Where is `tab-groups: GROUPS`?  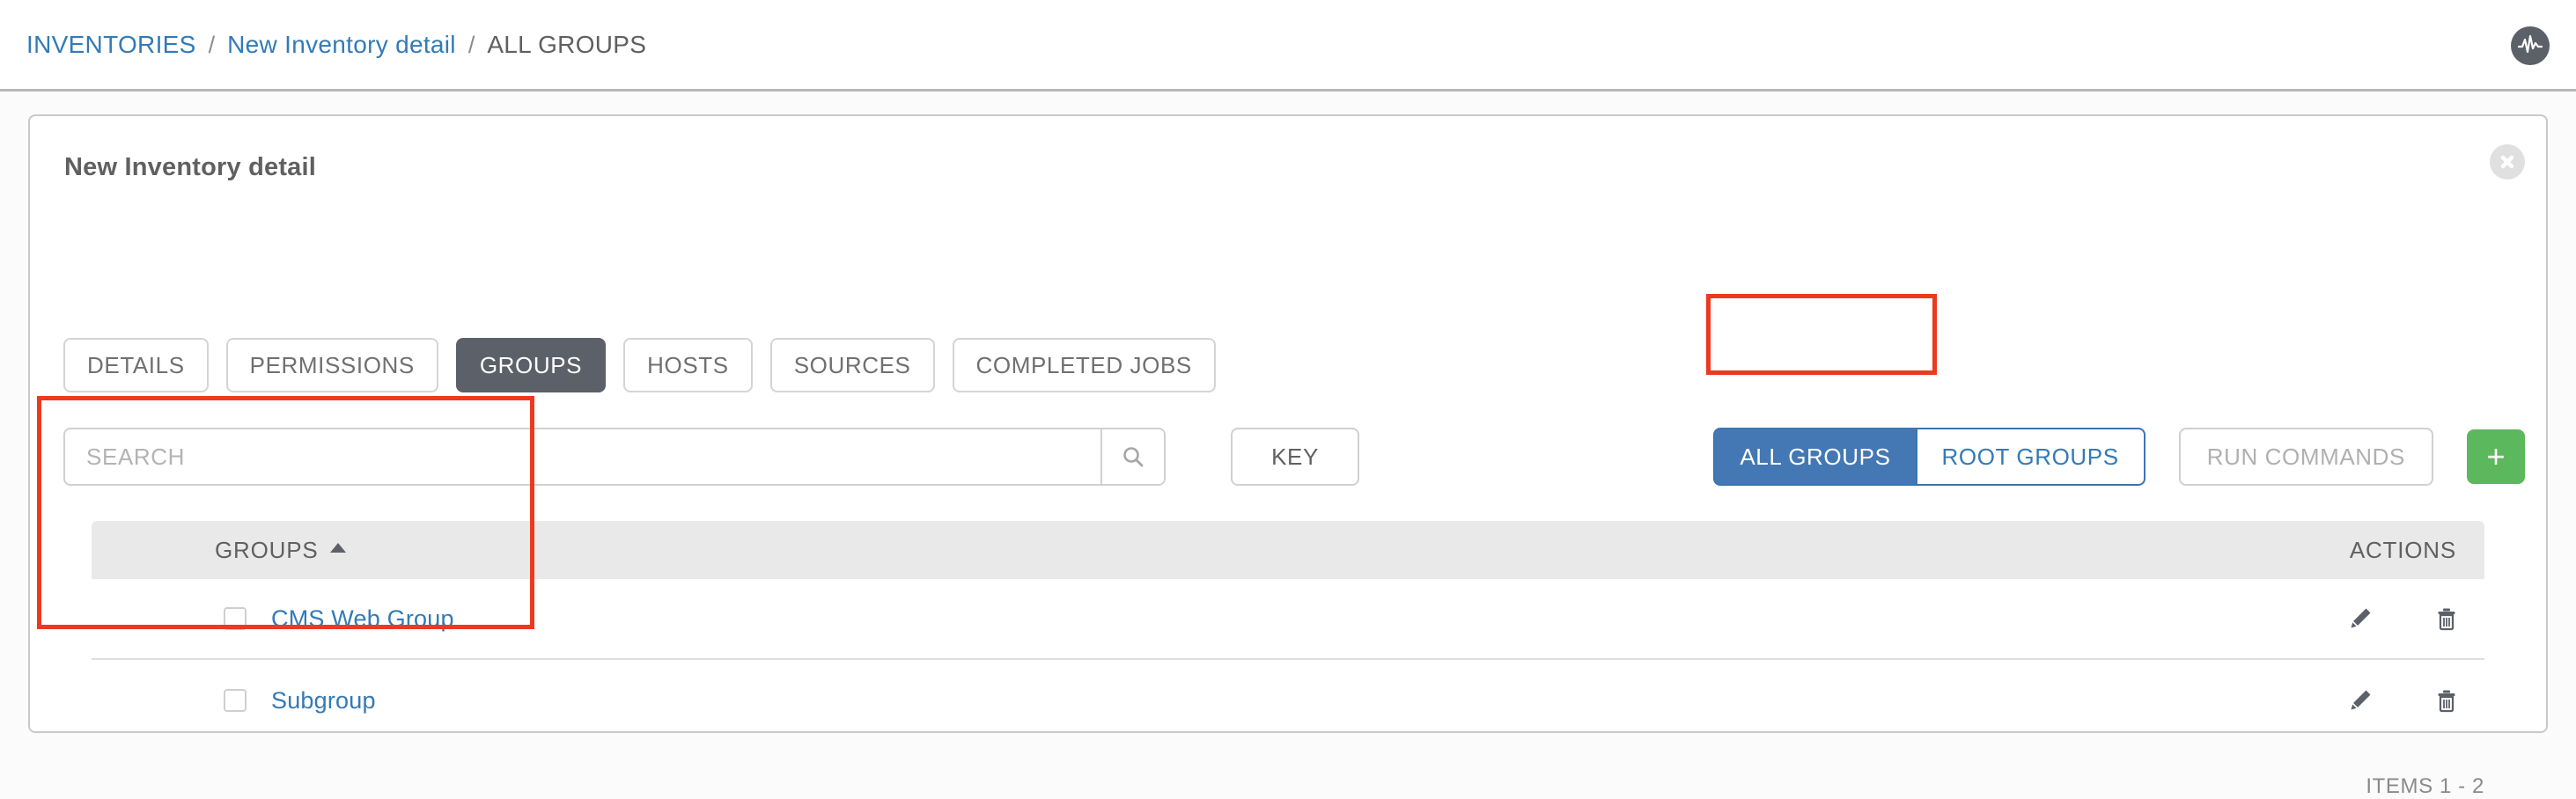 tab-groups: GROUPS is located at coordinates (531, 365).